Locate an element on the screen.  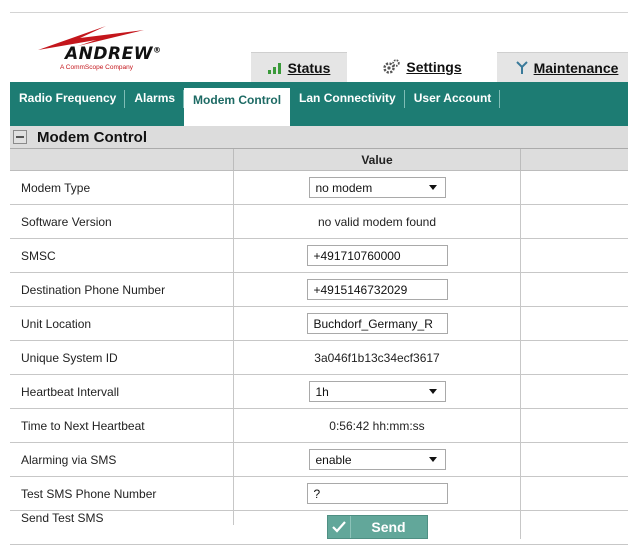
row-label: Alarming via SMS is located at coordinates (122, 459).